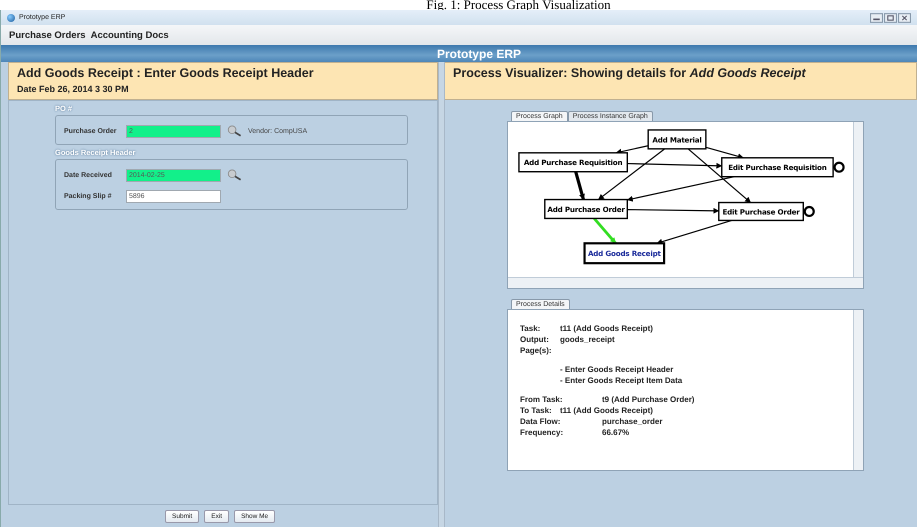 The image size is (917, 527). Describe the element at coordinates (890, 17) in the screenshot. I see `maximize-button` at that location.